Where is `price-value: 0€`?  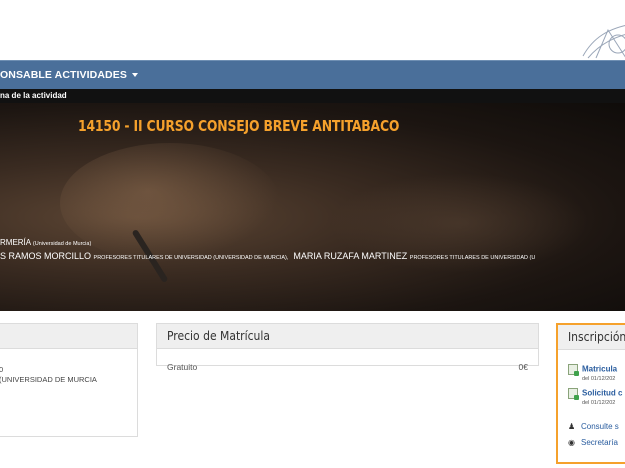
price-value: 0€ is located at coordinates (523, 367).